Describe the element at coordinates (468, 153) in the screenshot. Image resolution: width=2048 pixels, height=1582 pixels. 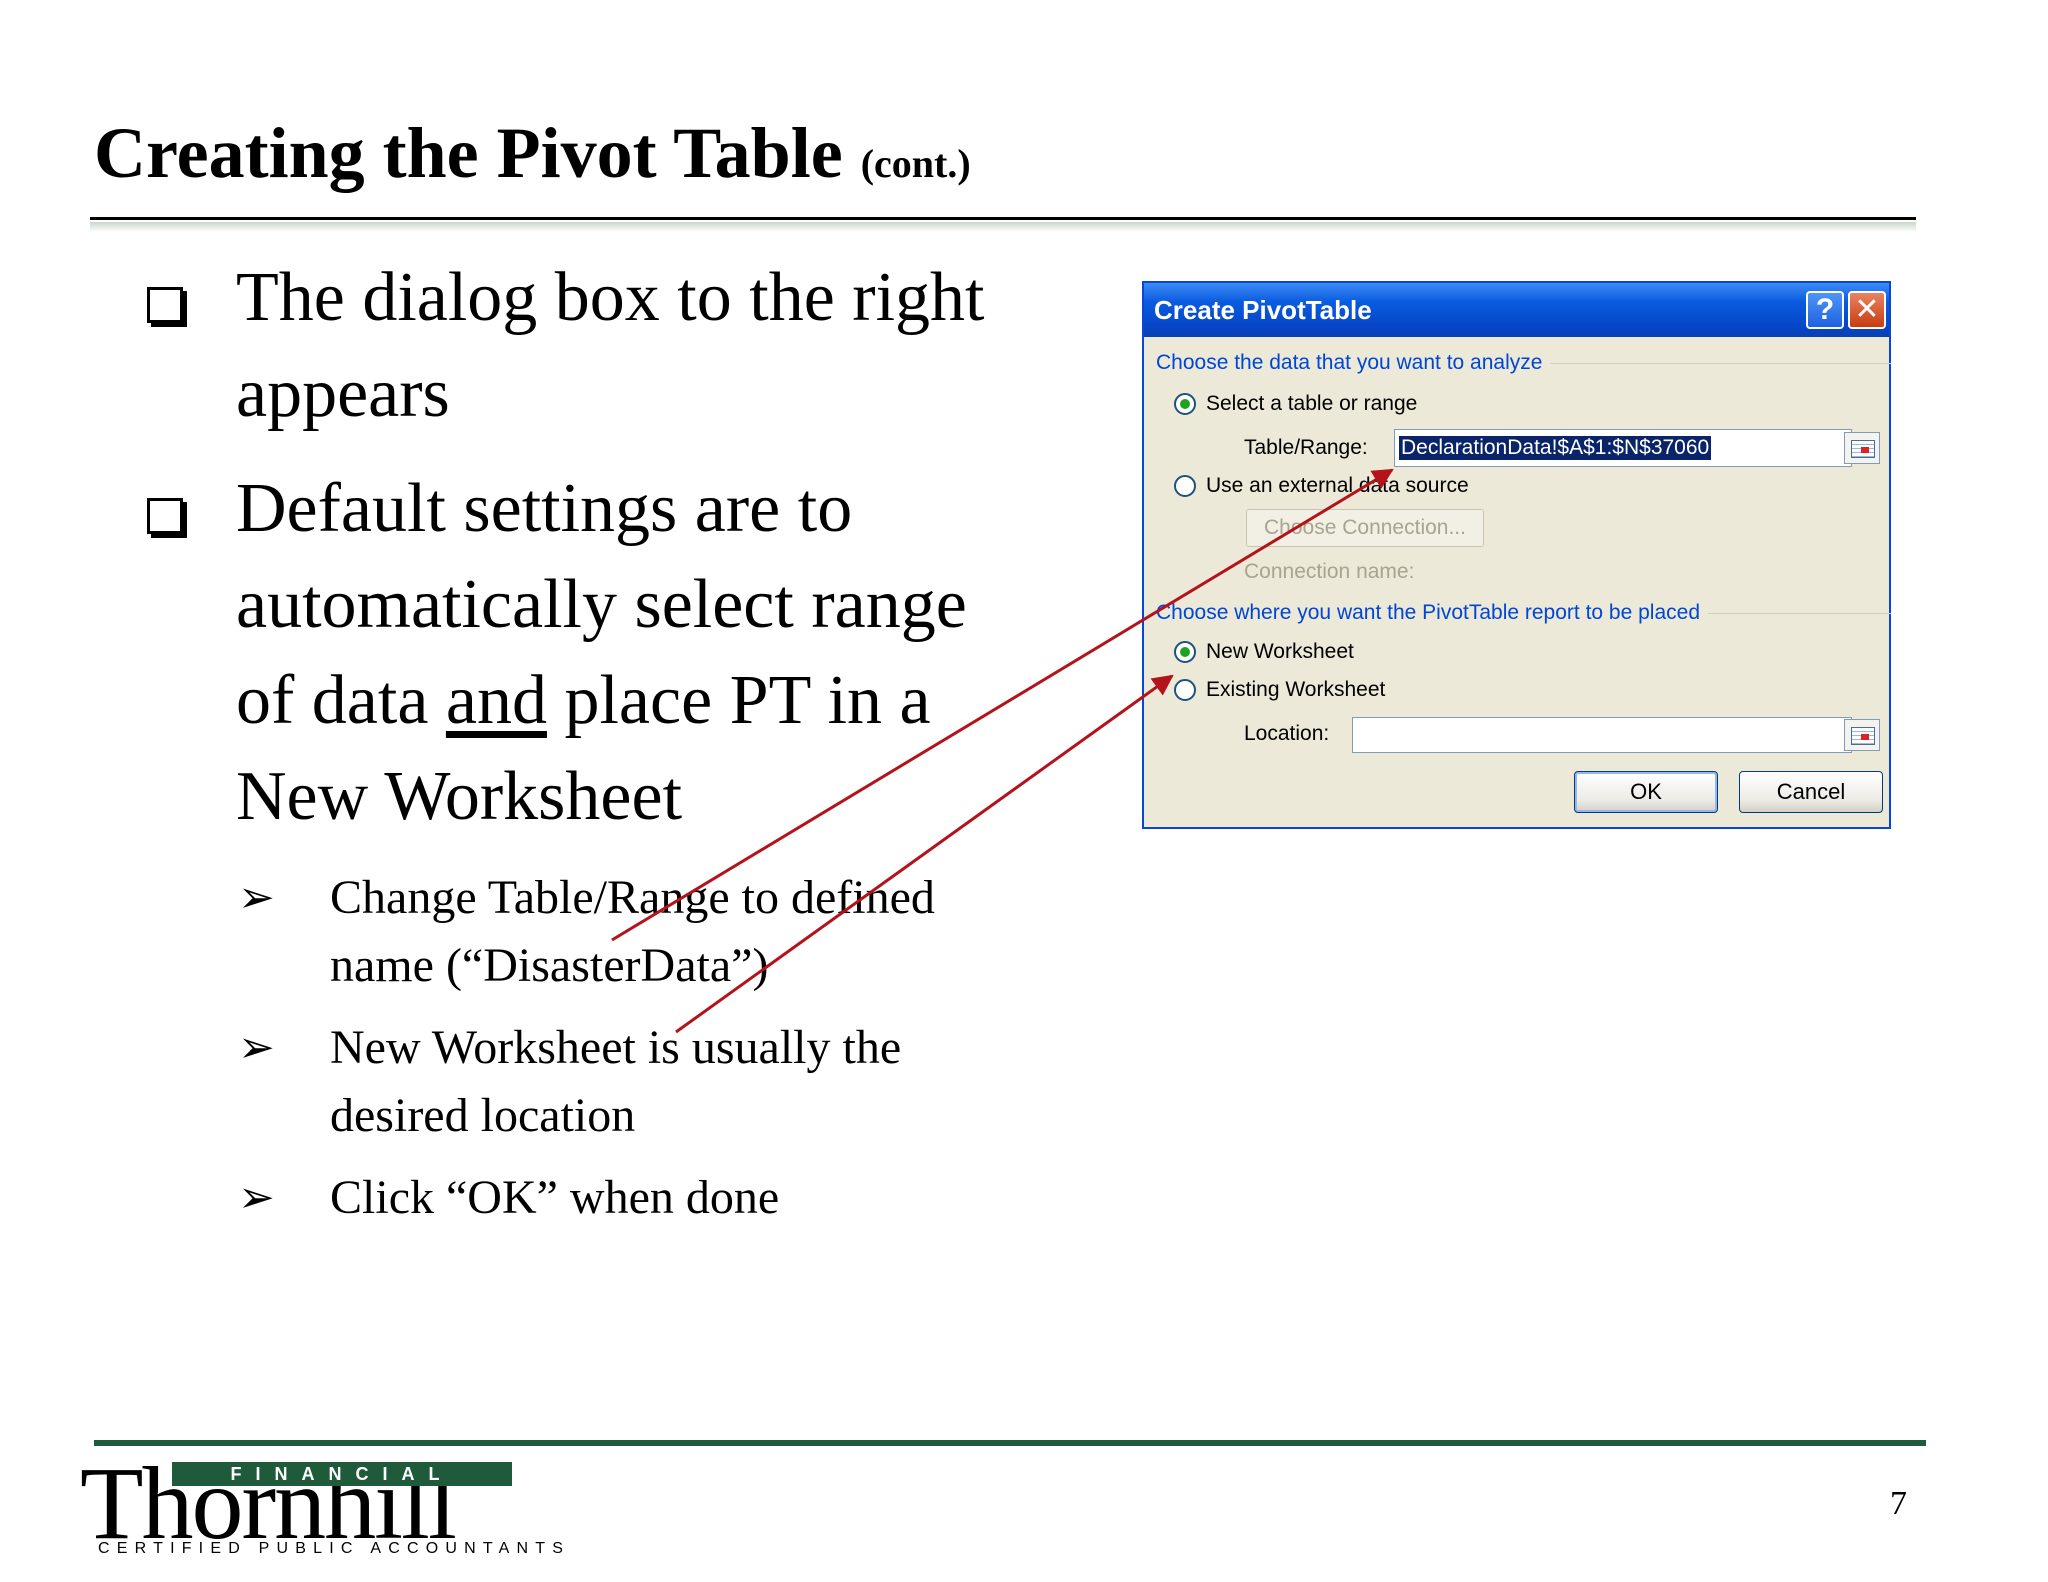
I see `slide-title-text: Creating the Pivot Table` at that location.